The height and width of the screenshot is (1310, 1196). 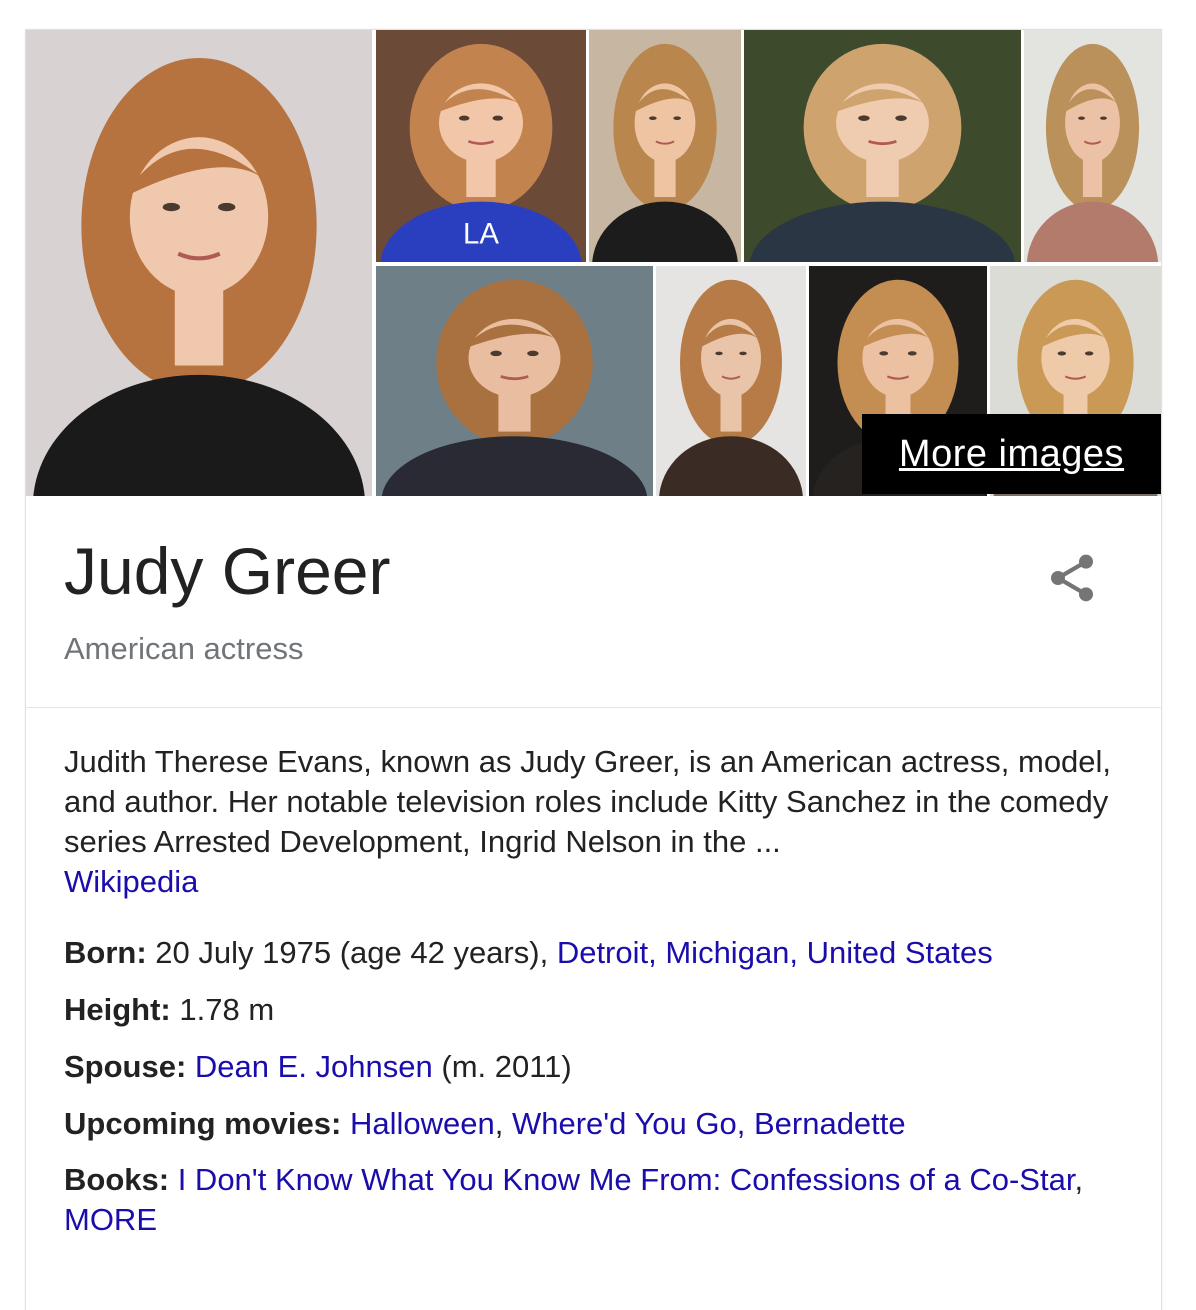 What do you see at coordinates (125, 1066) in the screenshot?
I see `fact-label: Spouse:` at bounding box center [125, 1066].